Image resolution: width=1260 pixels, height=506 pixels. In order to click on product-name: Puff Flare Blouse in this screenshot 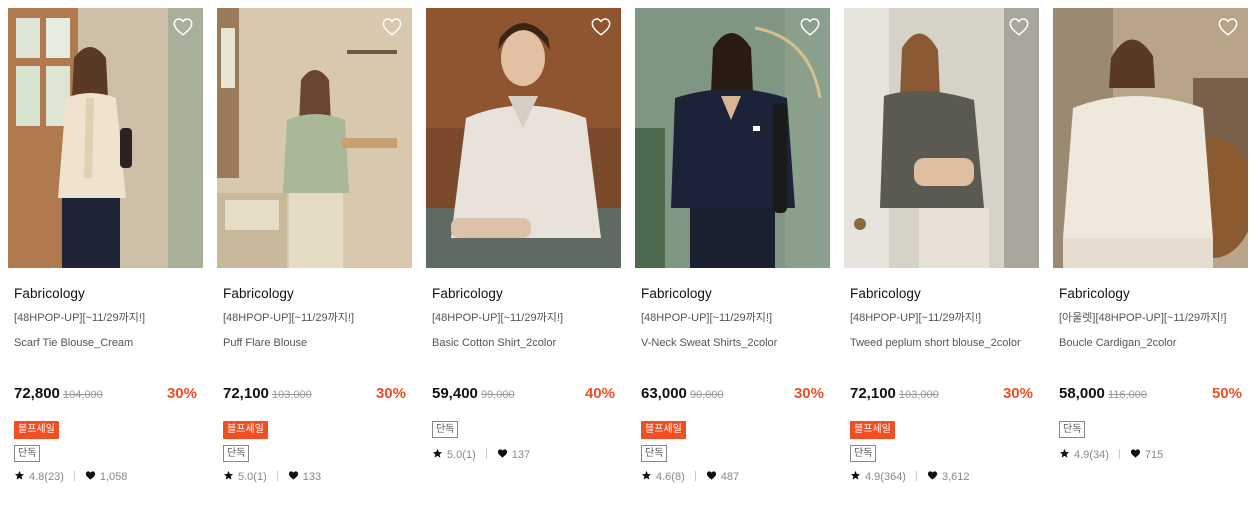, I will do `click(314, 352)`.